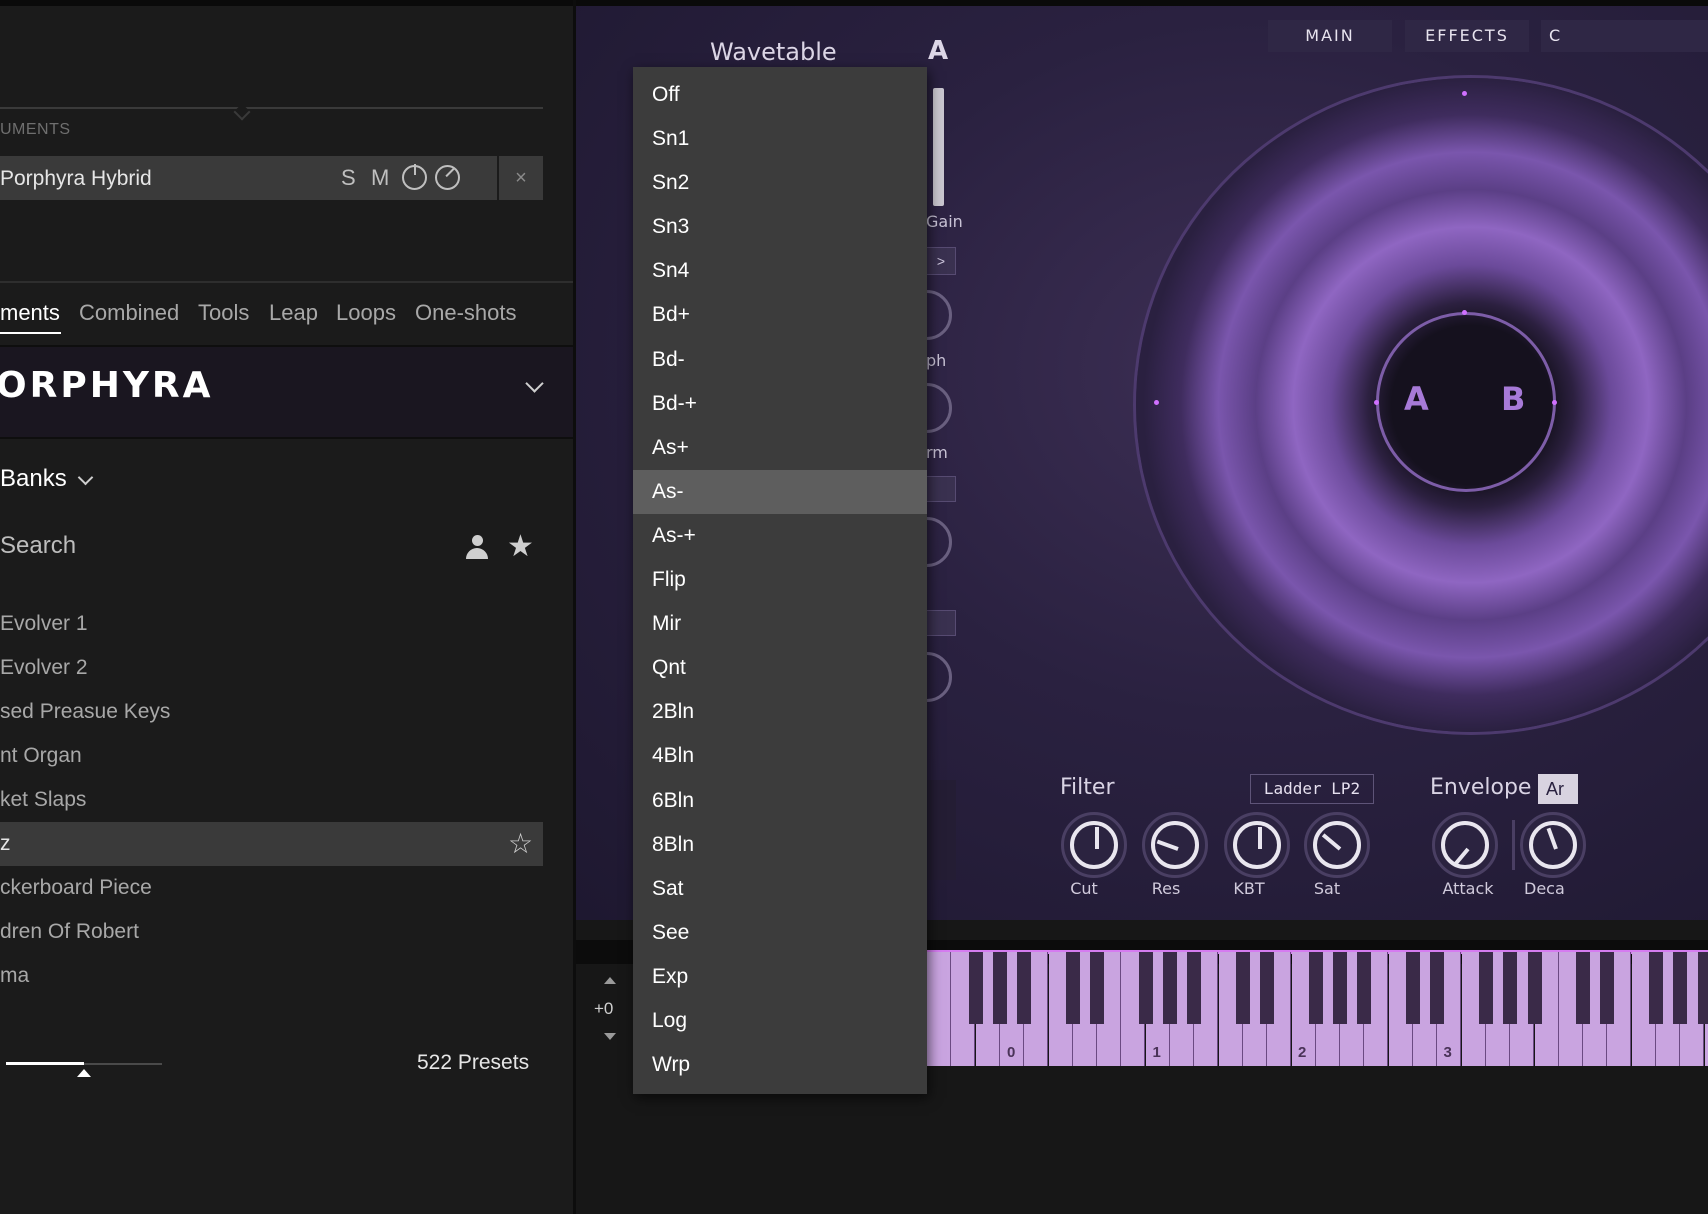  I want to click on transpose-down-icon, so click(610, 1036).